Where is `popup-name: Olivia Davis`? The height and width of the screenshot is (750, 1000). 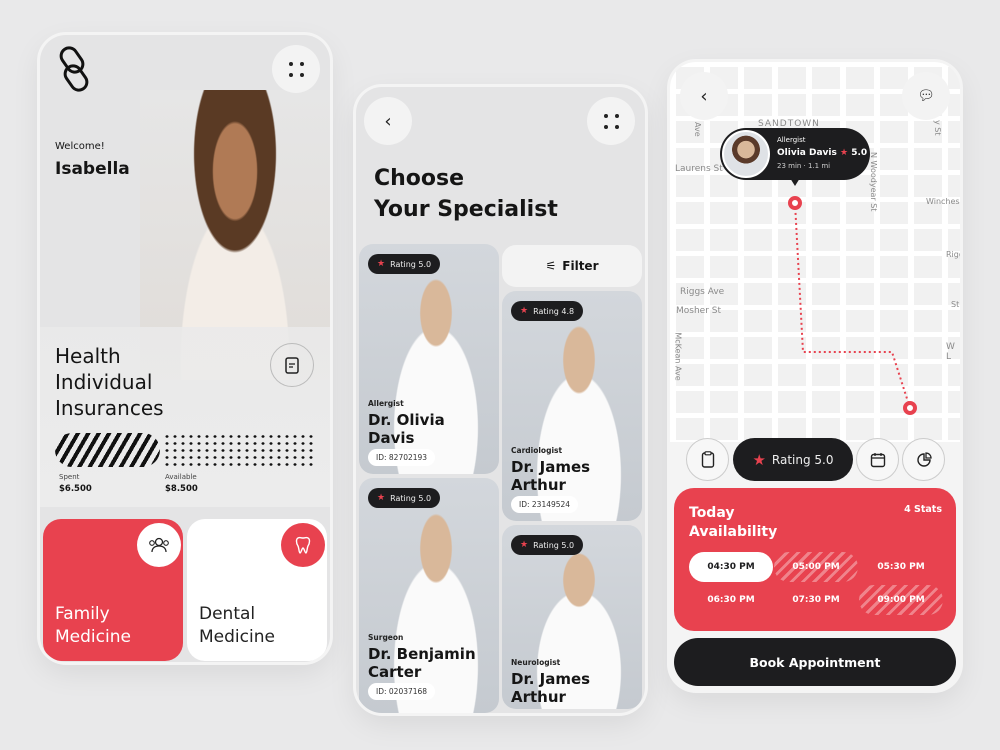 popup-name: Olivia Davis is located at coordinates (807, 153).